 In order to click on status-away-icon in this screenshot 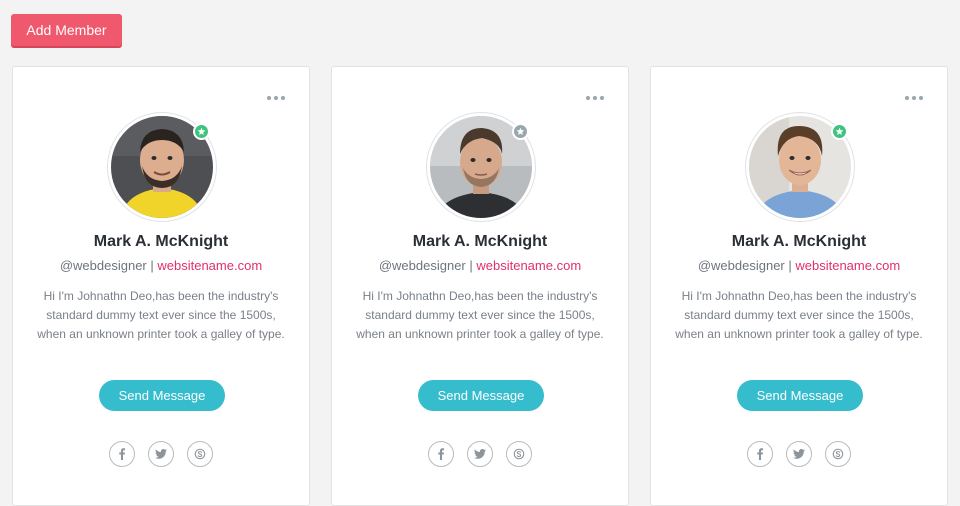, I will do `click(520, 131)`.